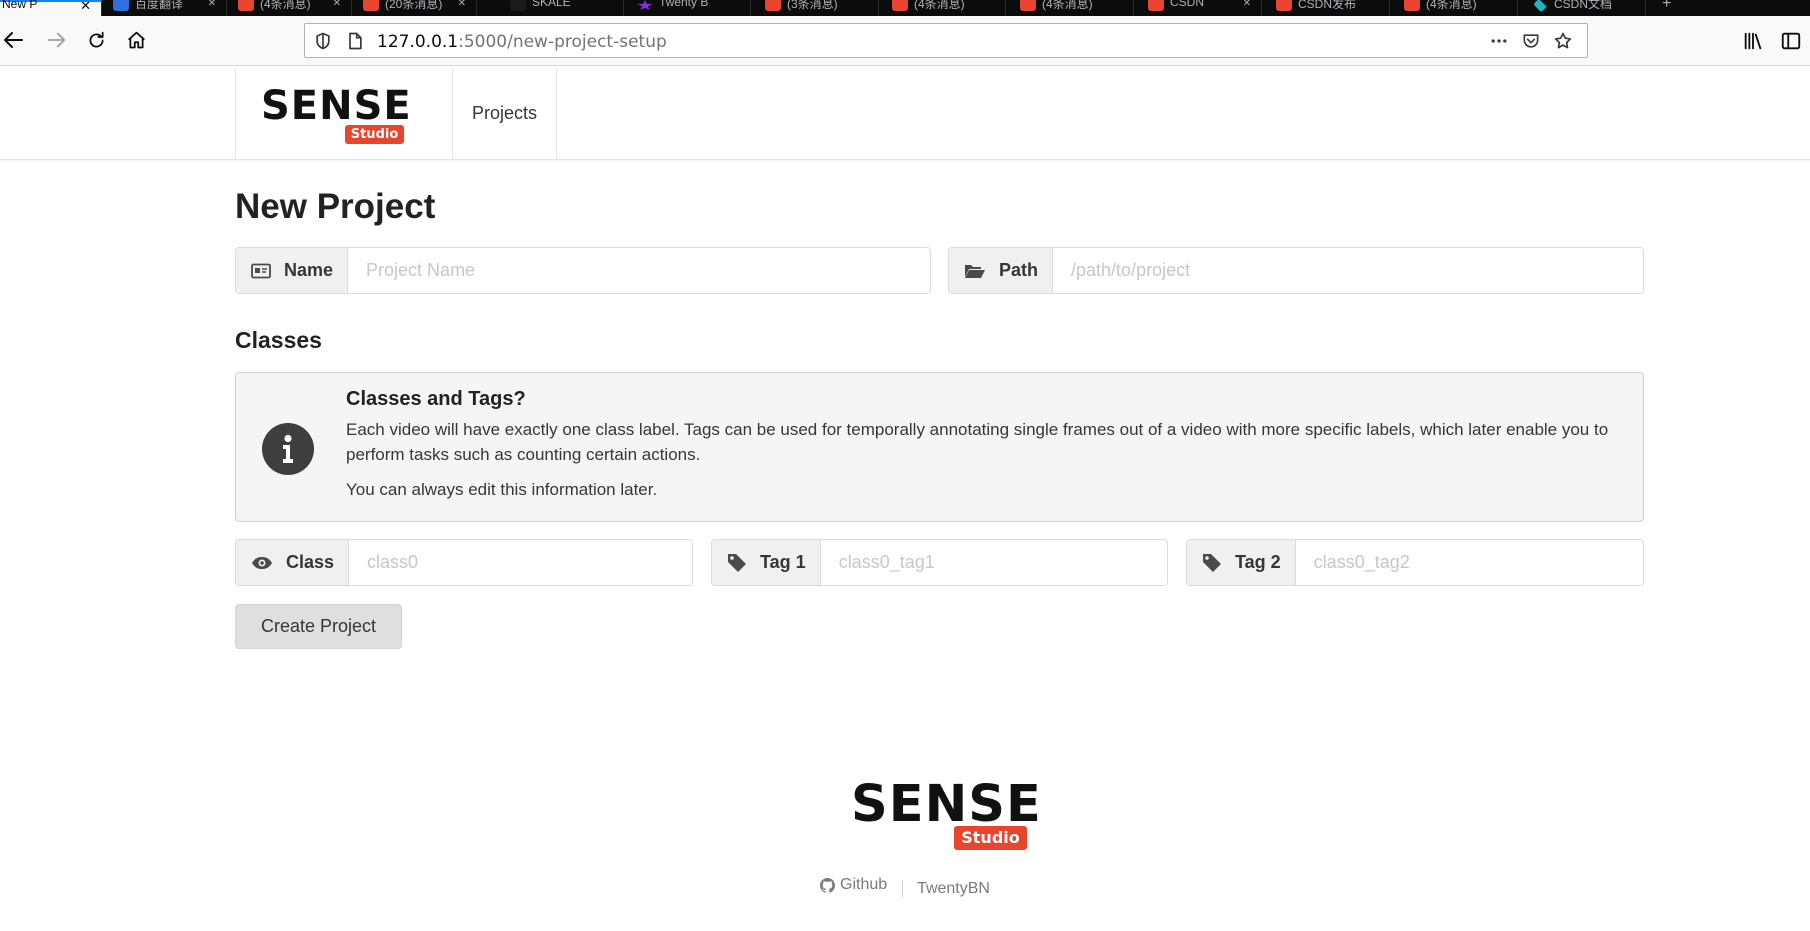 Image resolution: width=1810 pixels, height=931 pixels. I want to click on id-card-icon, so click(261, 270).